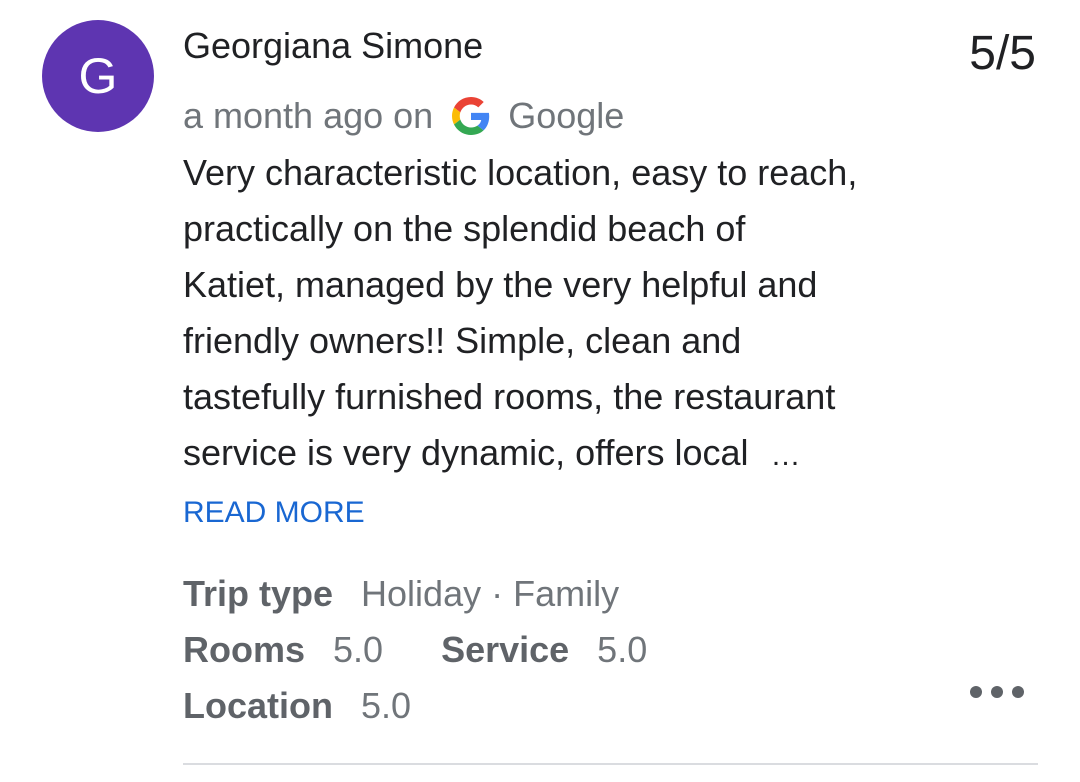  I want to click on rooms-value: 5.0, so click(358, 649).